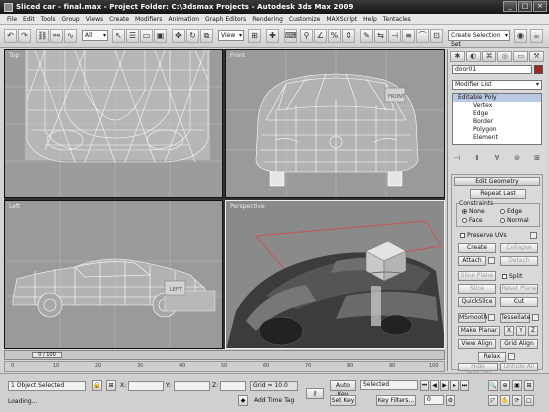  Describe the element at coordinates (290, 36) in the screenshot. I see `keyboard-shortcut-icon: ⌨` at that location.